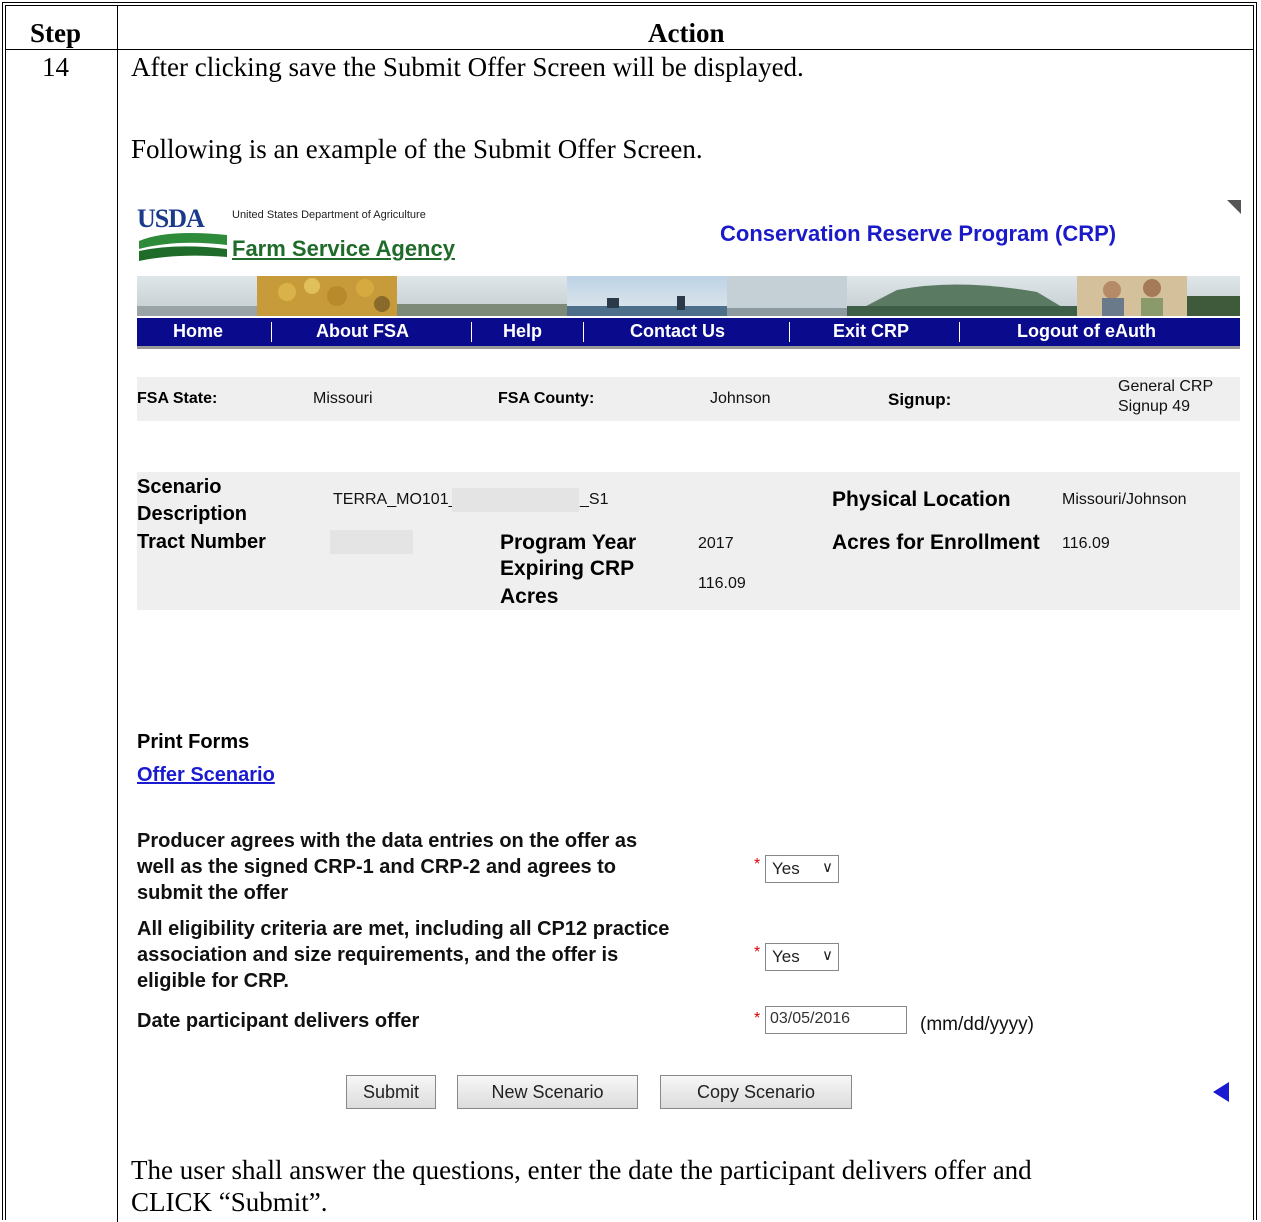 The width and height of the screenshot is (1261, 1222). What do you see at coordinates (1154, 406) in the screenshot?
I see `signup-value-line2: Signup 49` at bounding box center [1154, 406].